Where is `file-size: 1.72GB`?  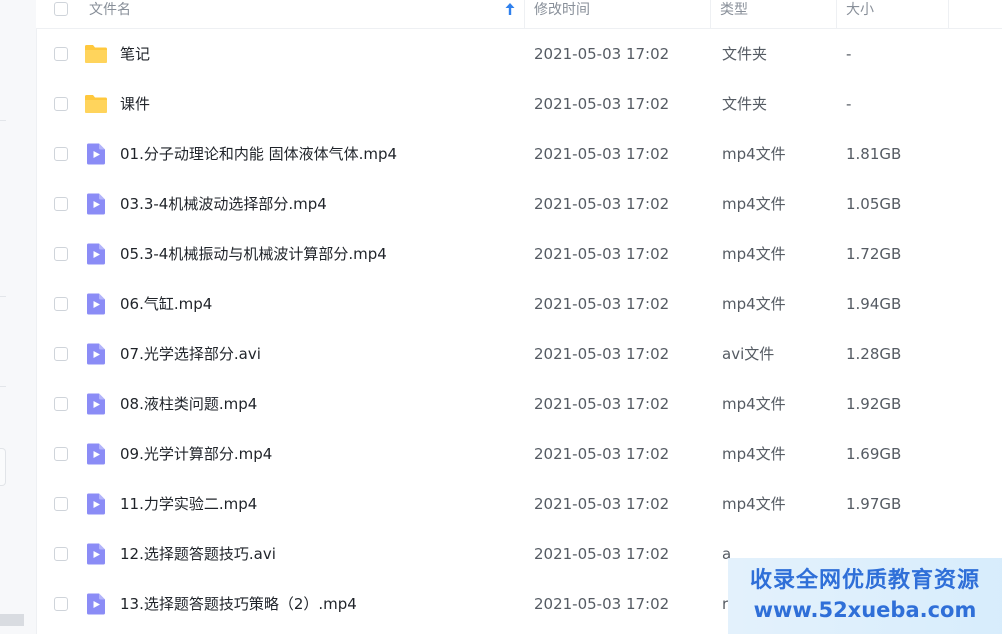
file-size: 1.72GB is located at coordinates (874, 254).